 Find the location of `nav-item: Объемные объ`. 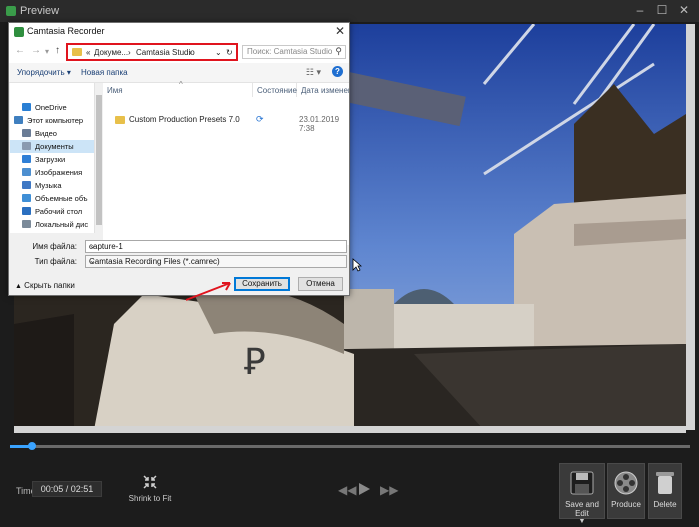

nav-item: Объемные объ is located at coordinates (52, 198).